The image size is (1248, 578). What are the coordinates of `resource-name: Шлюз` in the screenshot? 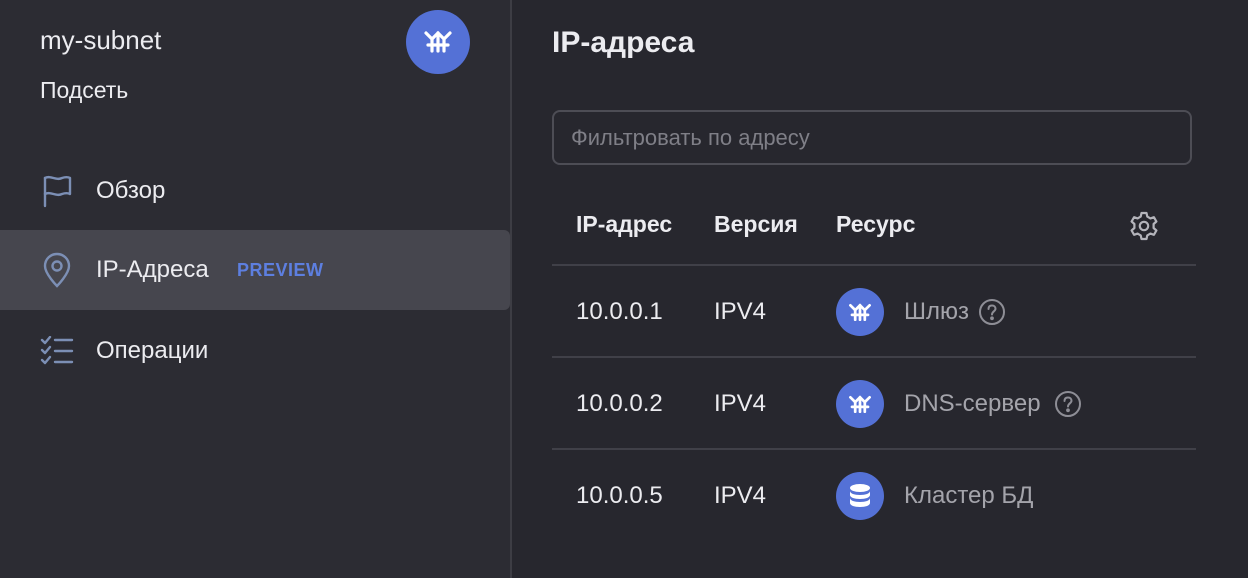 It's located at (936, 312).